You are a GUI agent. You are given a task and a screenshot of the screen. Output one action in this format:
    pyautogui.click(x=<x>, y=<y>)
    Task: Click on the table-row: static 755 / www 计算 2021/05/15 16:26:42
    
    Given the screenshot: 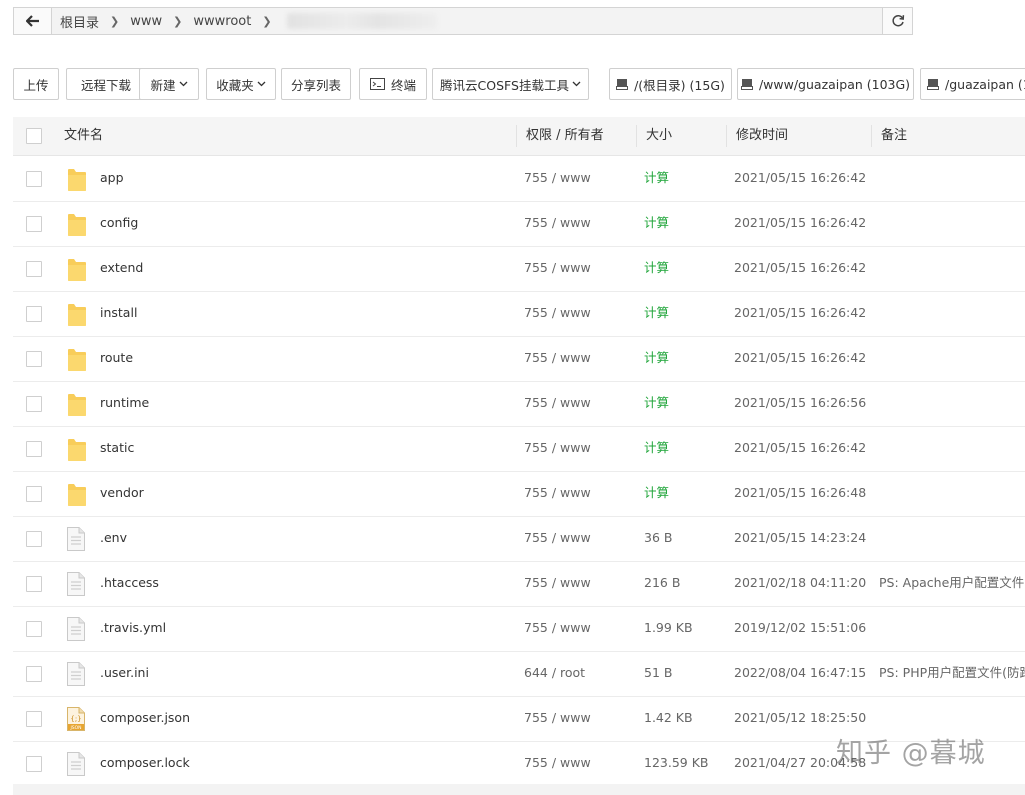 What is the action you would take?
    pyautogui.click(x=519, y=449)
    